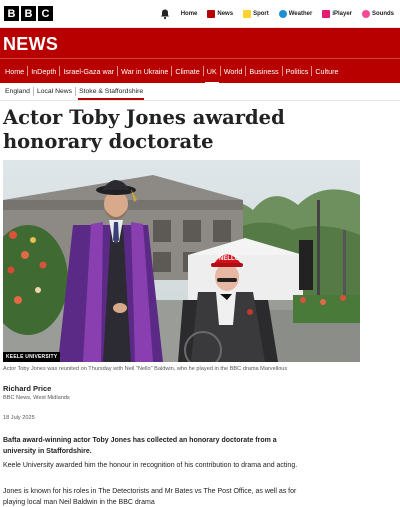 The width and height of the screenshot is (400, 507). Describe the element at coordinates (54, 91) in the screenshot. I see `subnav-local-news: Local News` at that location.